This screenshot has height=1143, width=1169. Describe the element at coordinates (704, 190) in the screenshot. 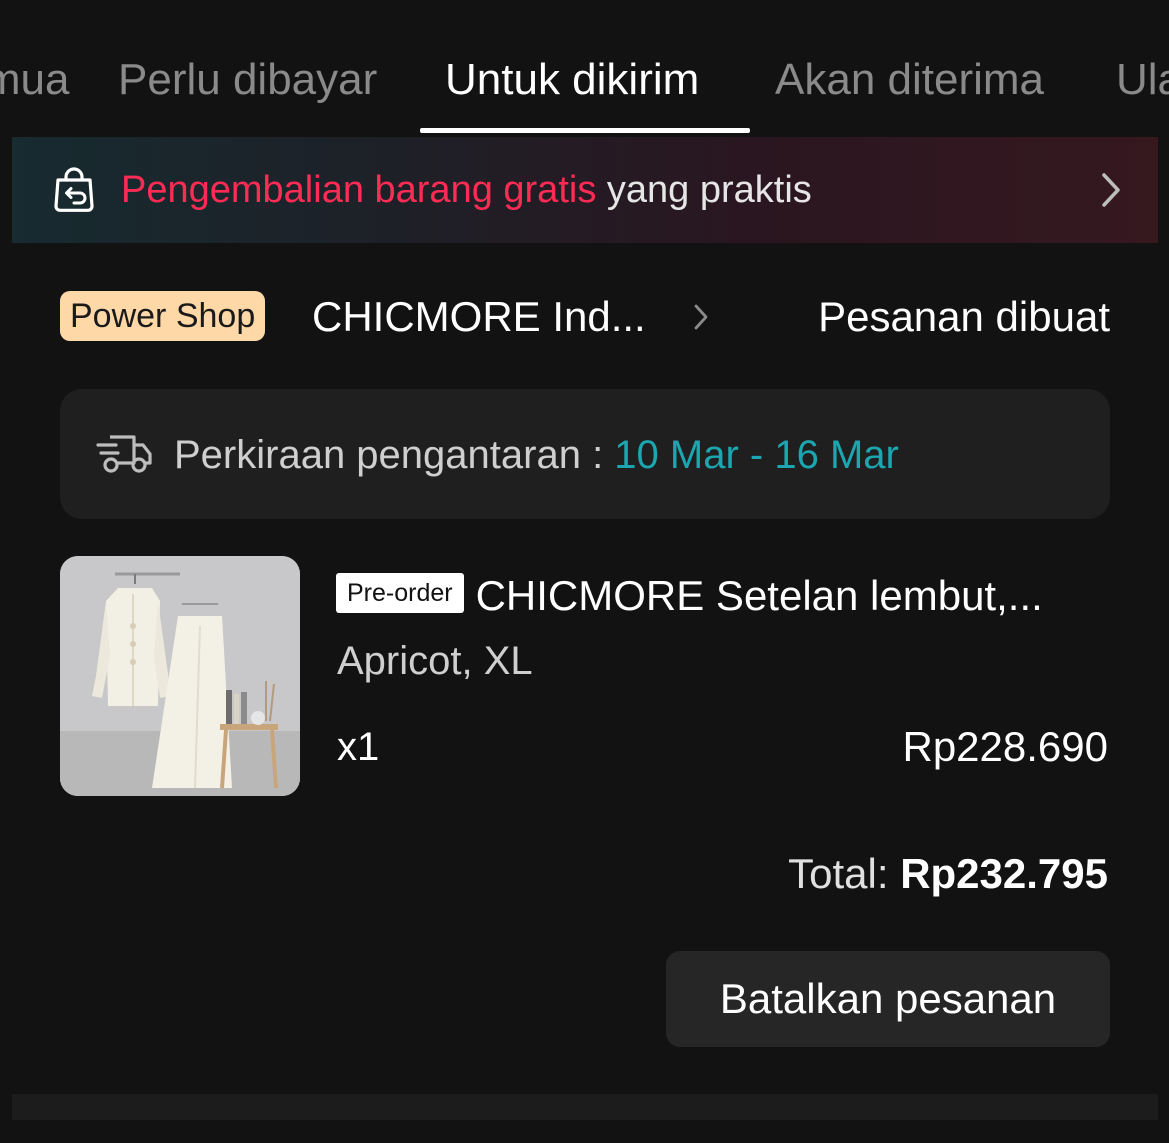

I see `banner-rest-text: yang praktis` at that location.